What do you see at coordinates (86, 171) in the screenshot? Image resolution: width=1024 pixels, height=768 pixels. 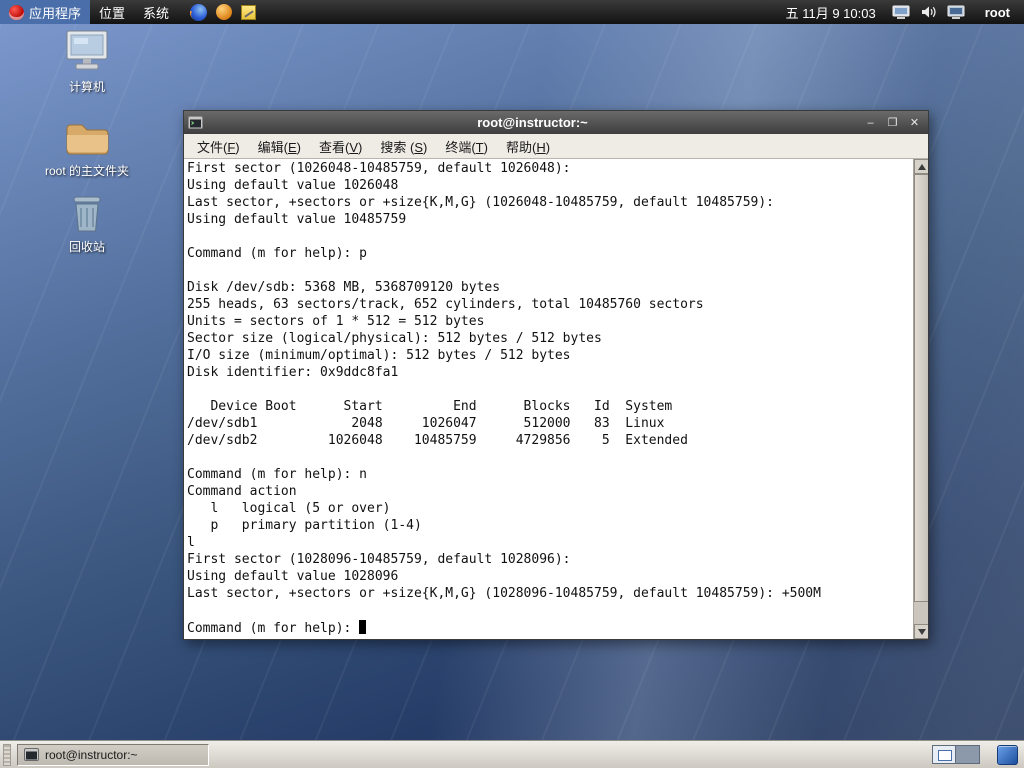 I see `desktop-icon-label: root 的主文件夹` at bounding box center [86, 171].